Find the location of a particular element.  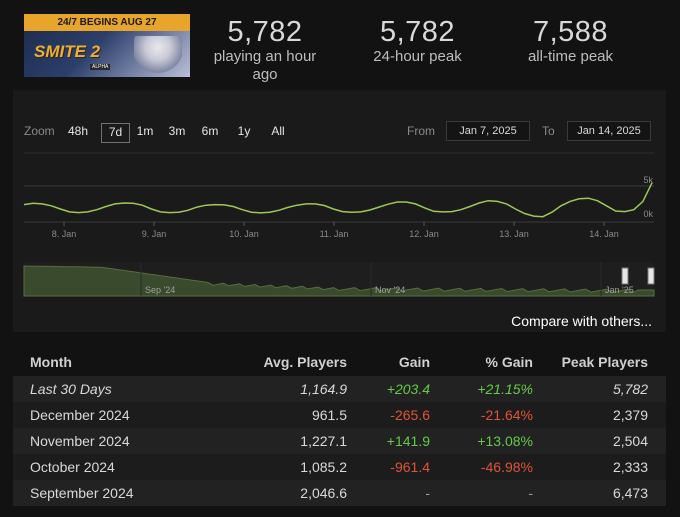

header-month: Month is located at coordinates (116, 362).